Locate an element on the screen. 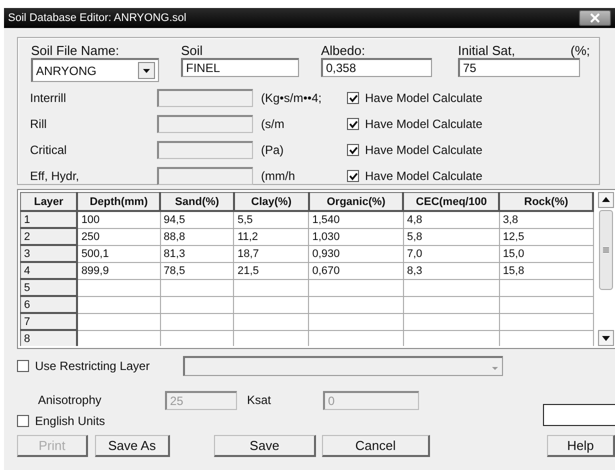 Image resolution: width=615 pixels, height=470 pixels. input-field: 75 is located at coordinates (519, 67).